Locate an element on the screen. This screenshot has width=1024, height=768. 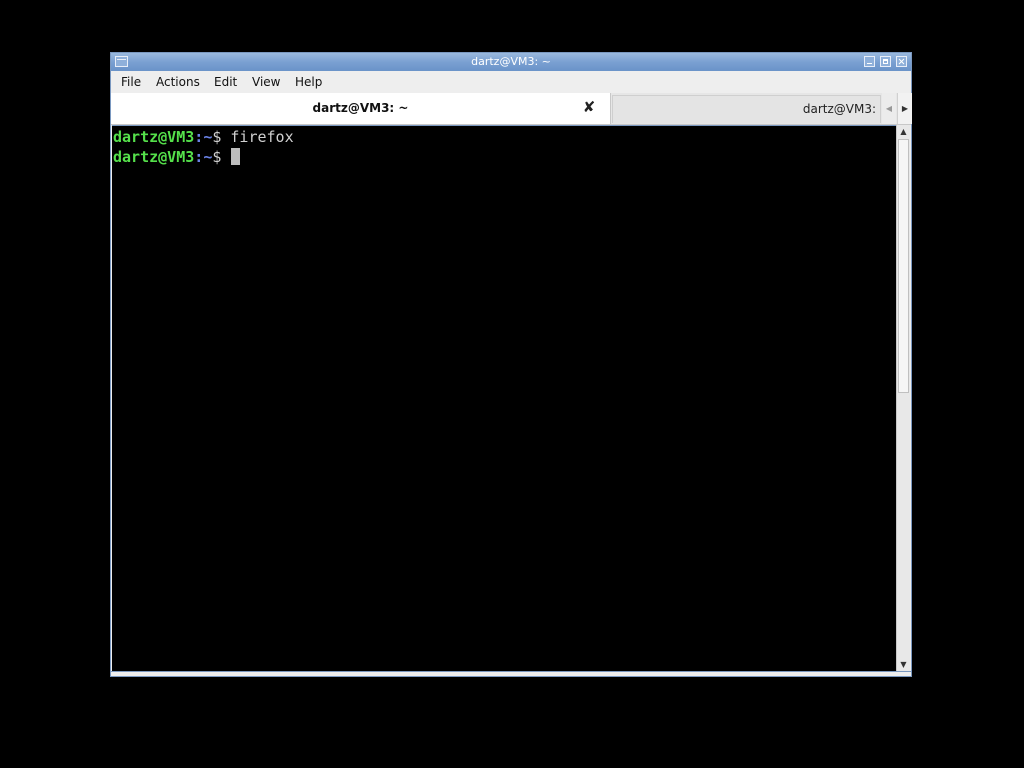
maximize-icon is located at coordinates (885, 61).